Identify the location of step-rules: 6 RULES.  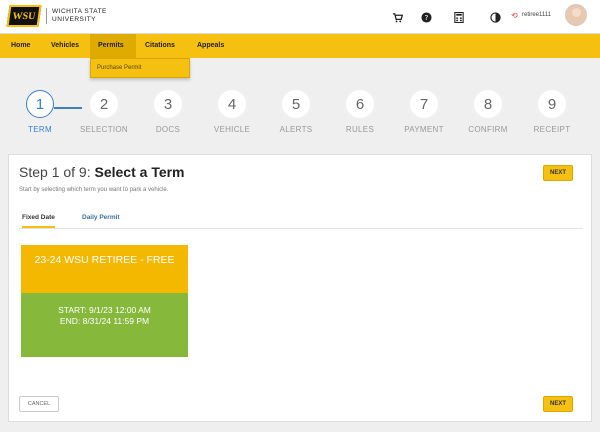
(360, 112).